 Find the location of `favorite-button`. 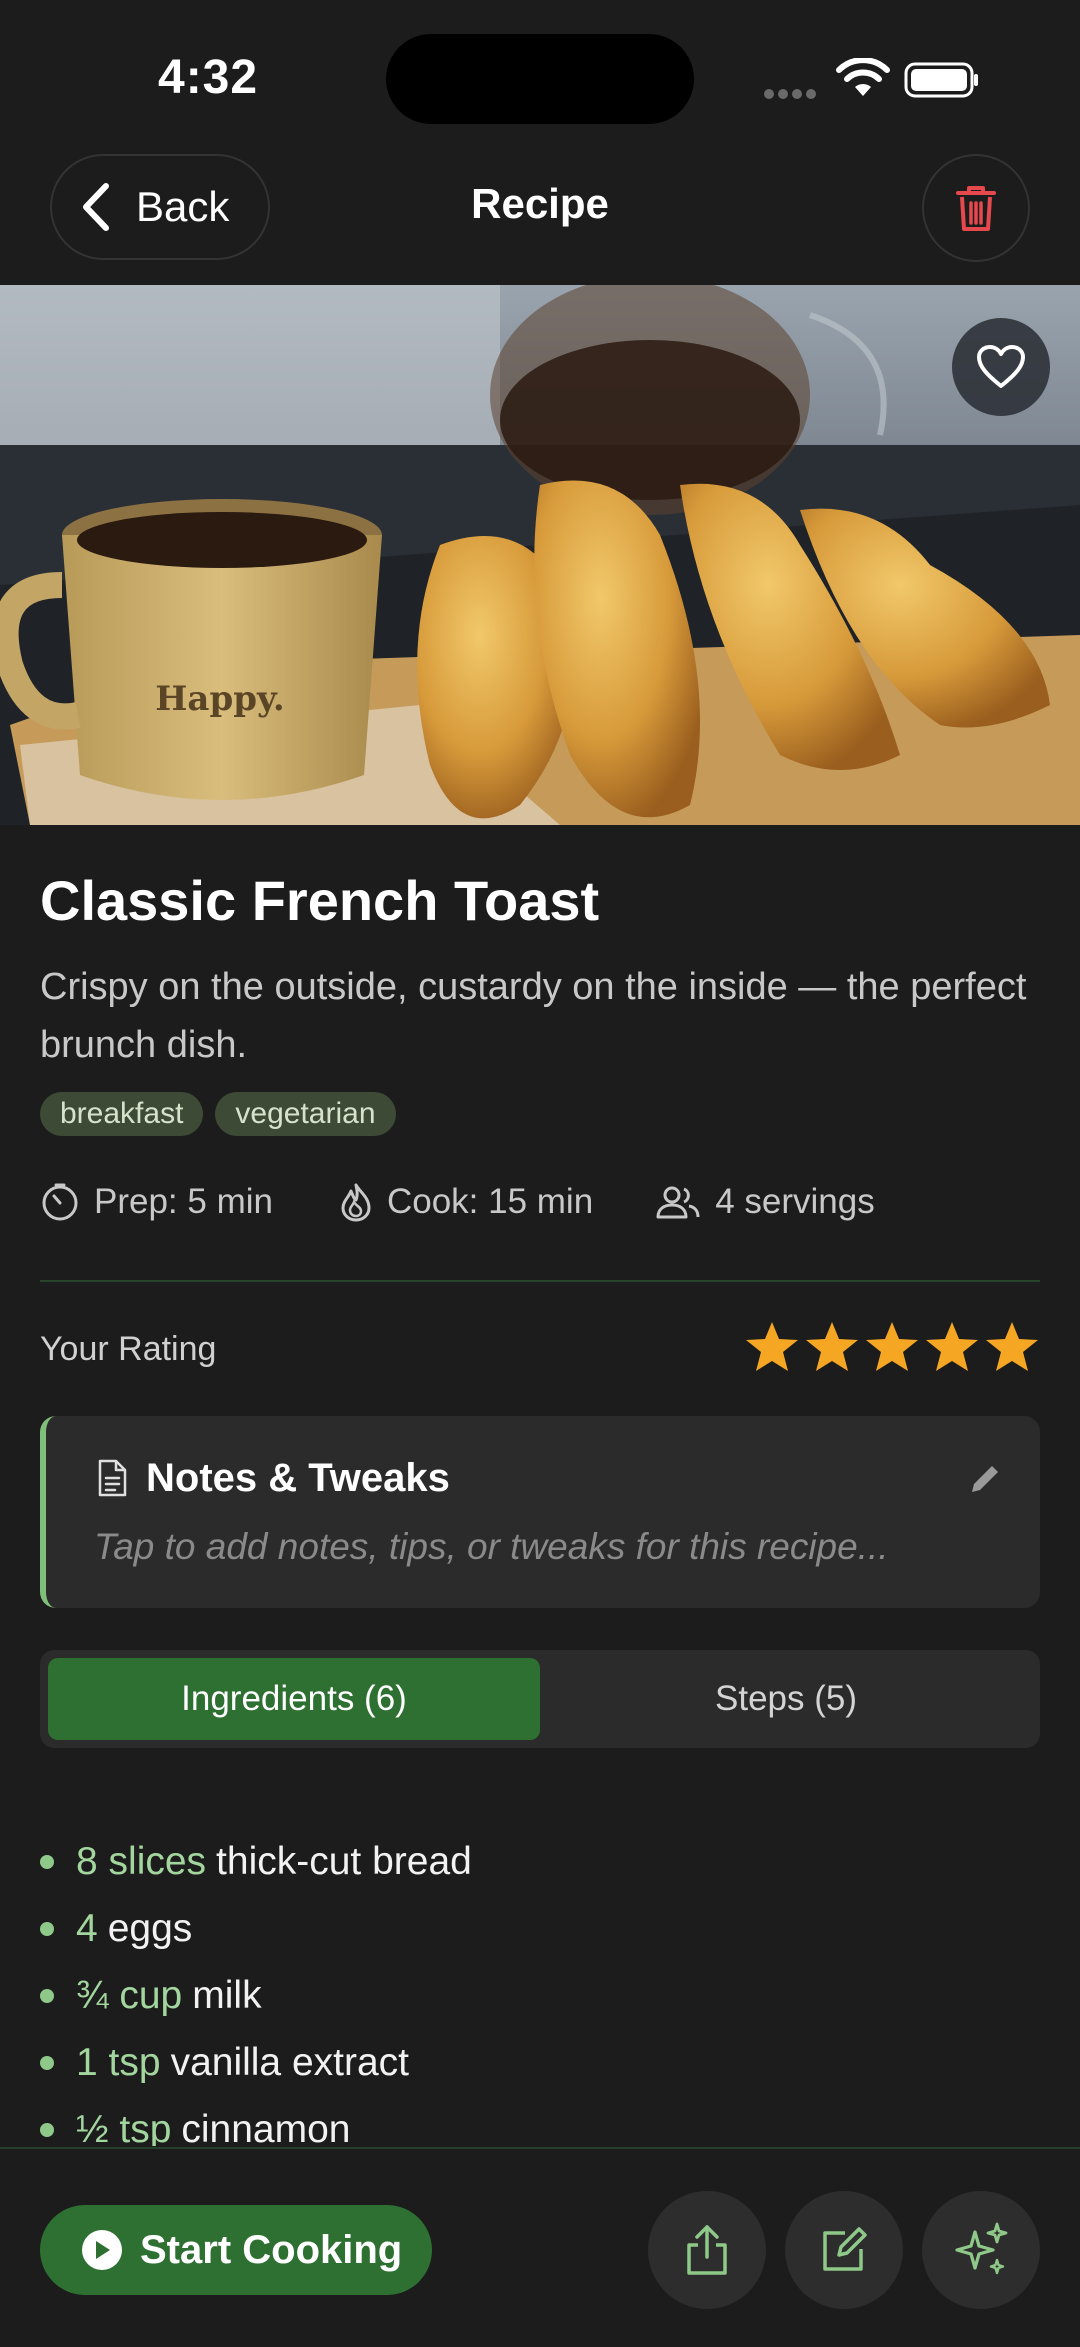

favorite-button is located at coordinates (1001, 367).